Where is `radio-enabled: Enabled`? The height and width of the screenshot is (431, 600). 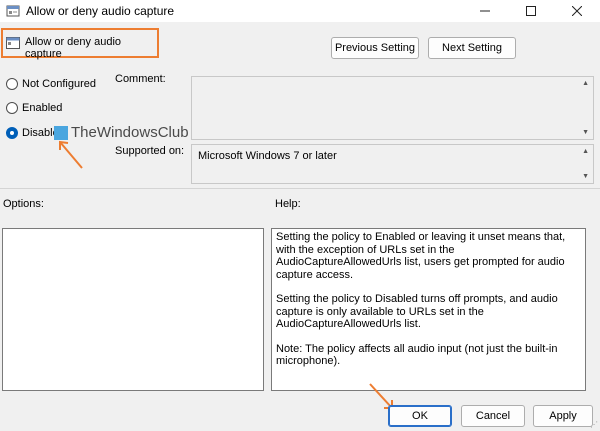
radio-enabled: Enabled is located at coordinates (34, 108).